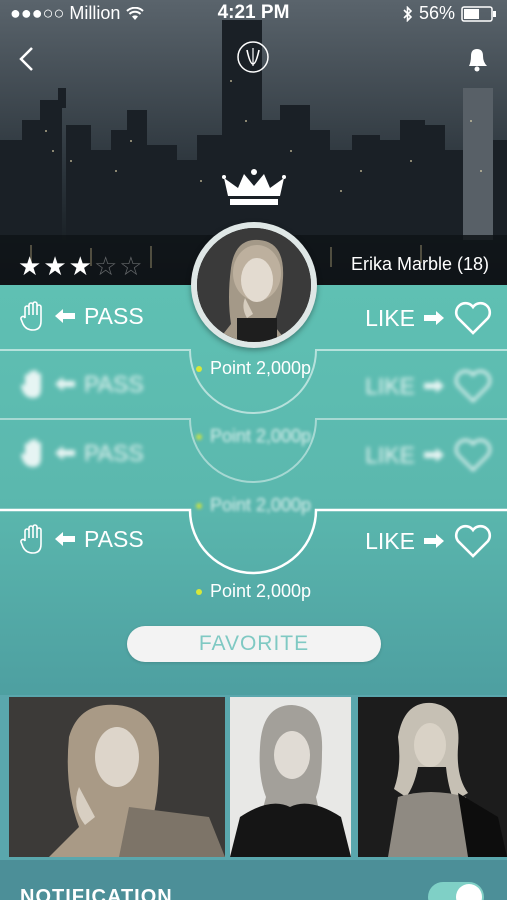  I want to click on avatar-photo, so click(254, 285).